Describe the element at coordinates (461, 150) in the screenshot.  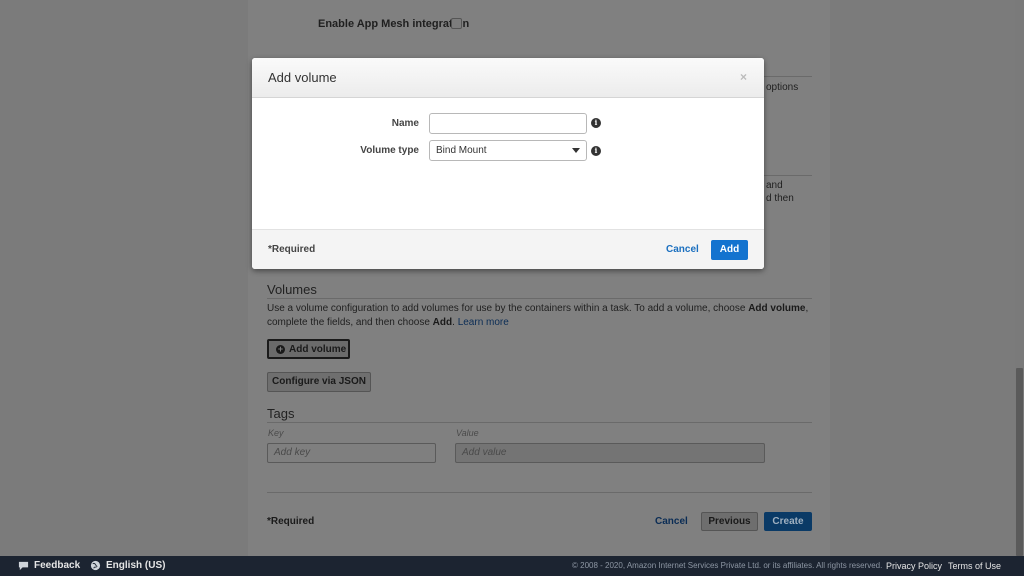
I see `volume-type-value: Bind Mount` at that location.